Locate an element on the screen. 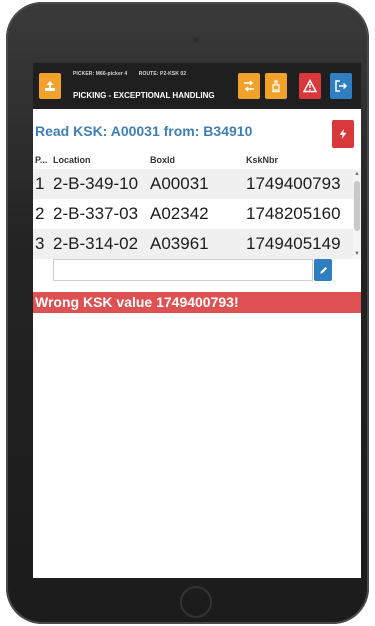 The height and width of the screenshot is (626, 375). scroll-thumb is located at coordinates (357, 206).